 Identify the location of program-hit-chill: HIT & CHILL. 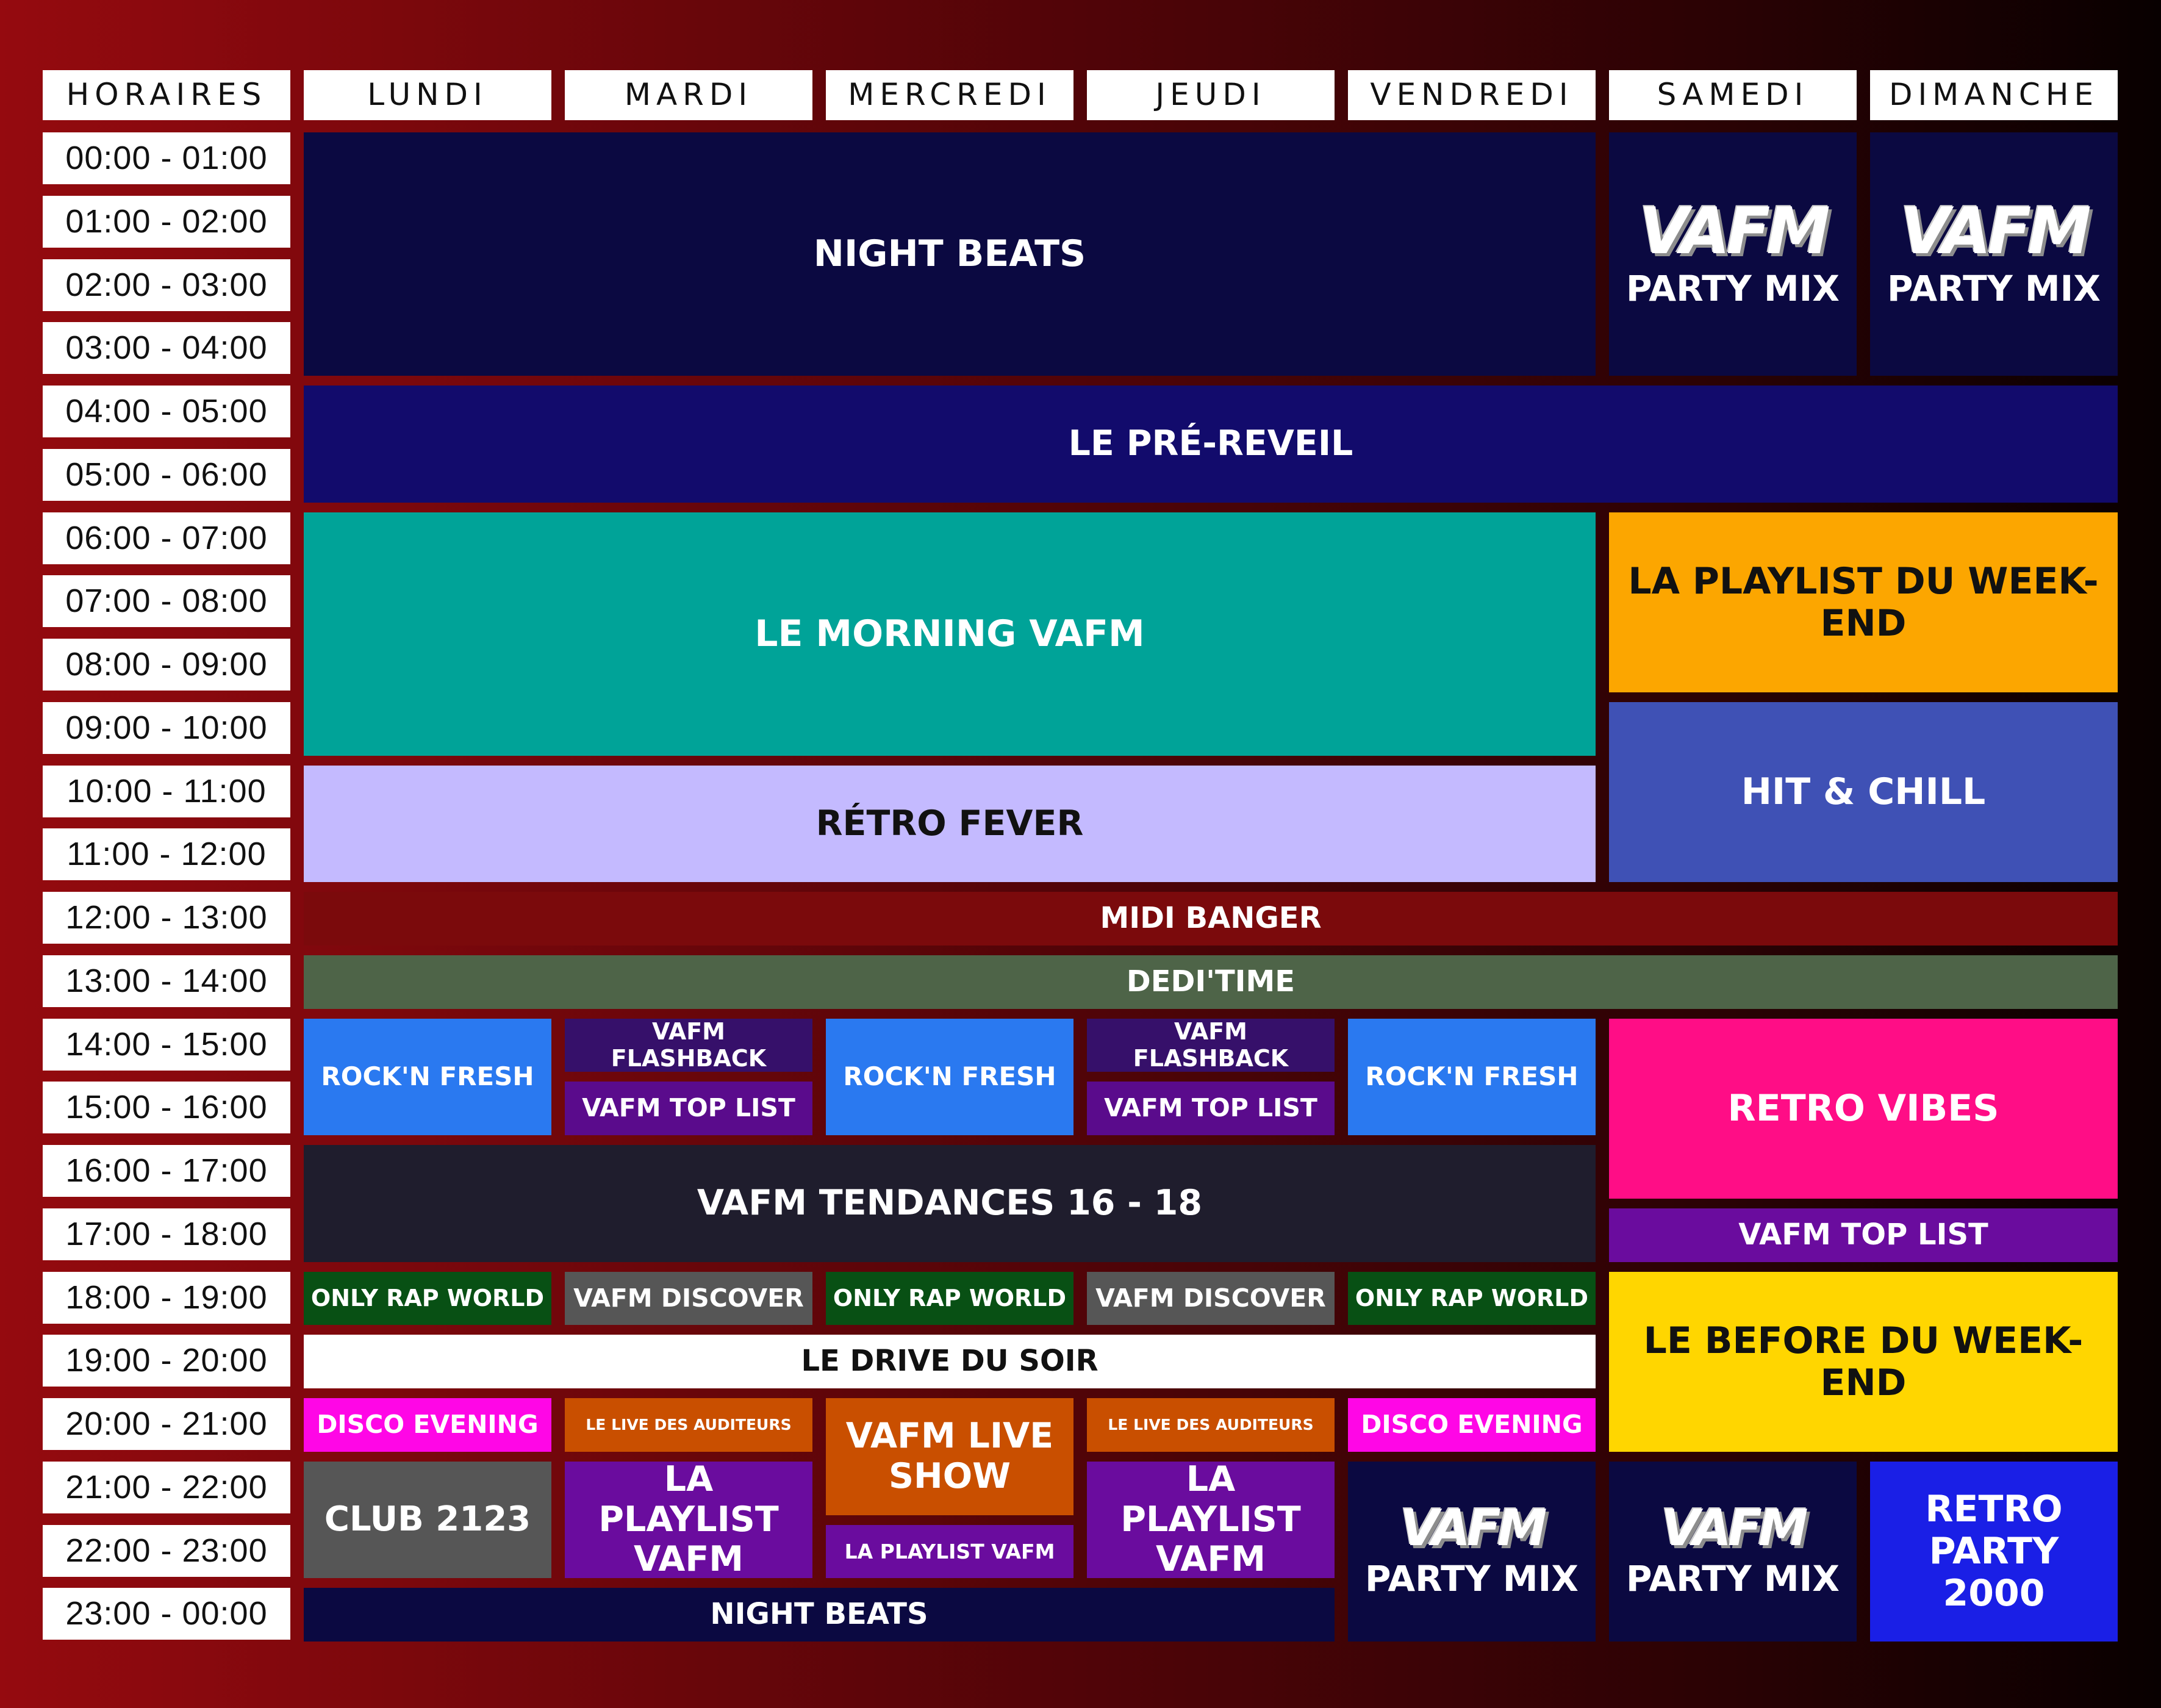
(1863, 792).